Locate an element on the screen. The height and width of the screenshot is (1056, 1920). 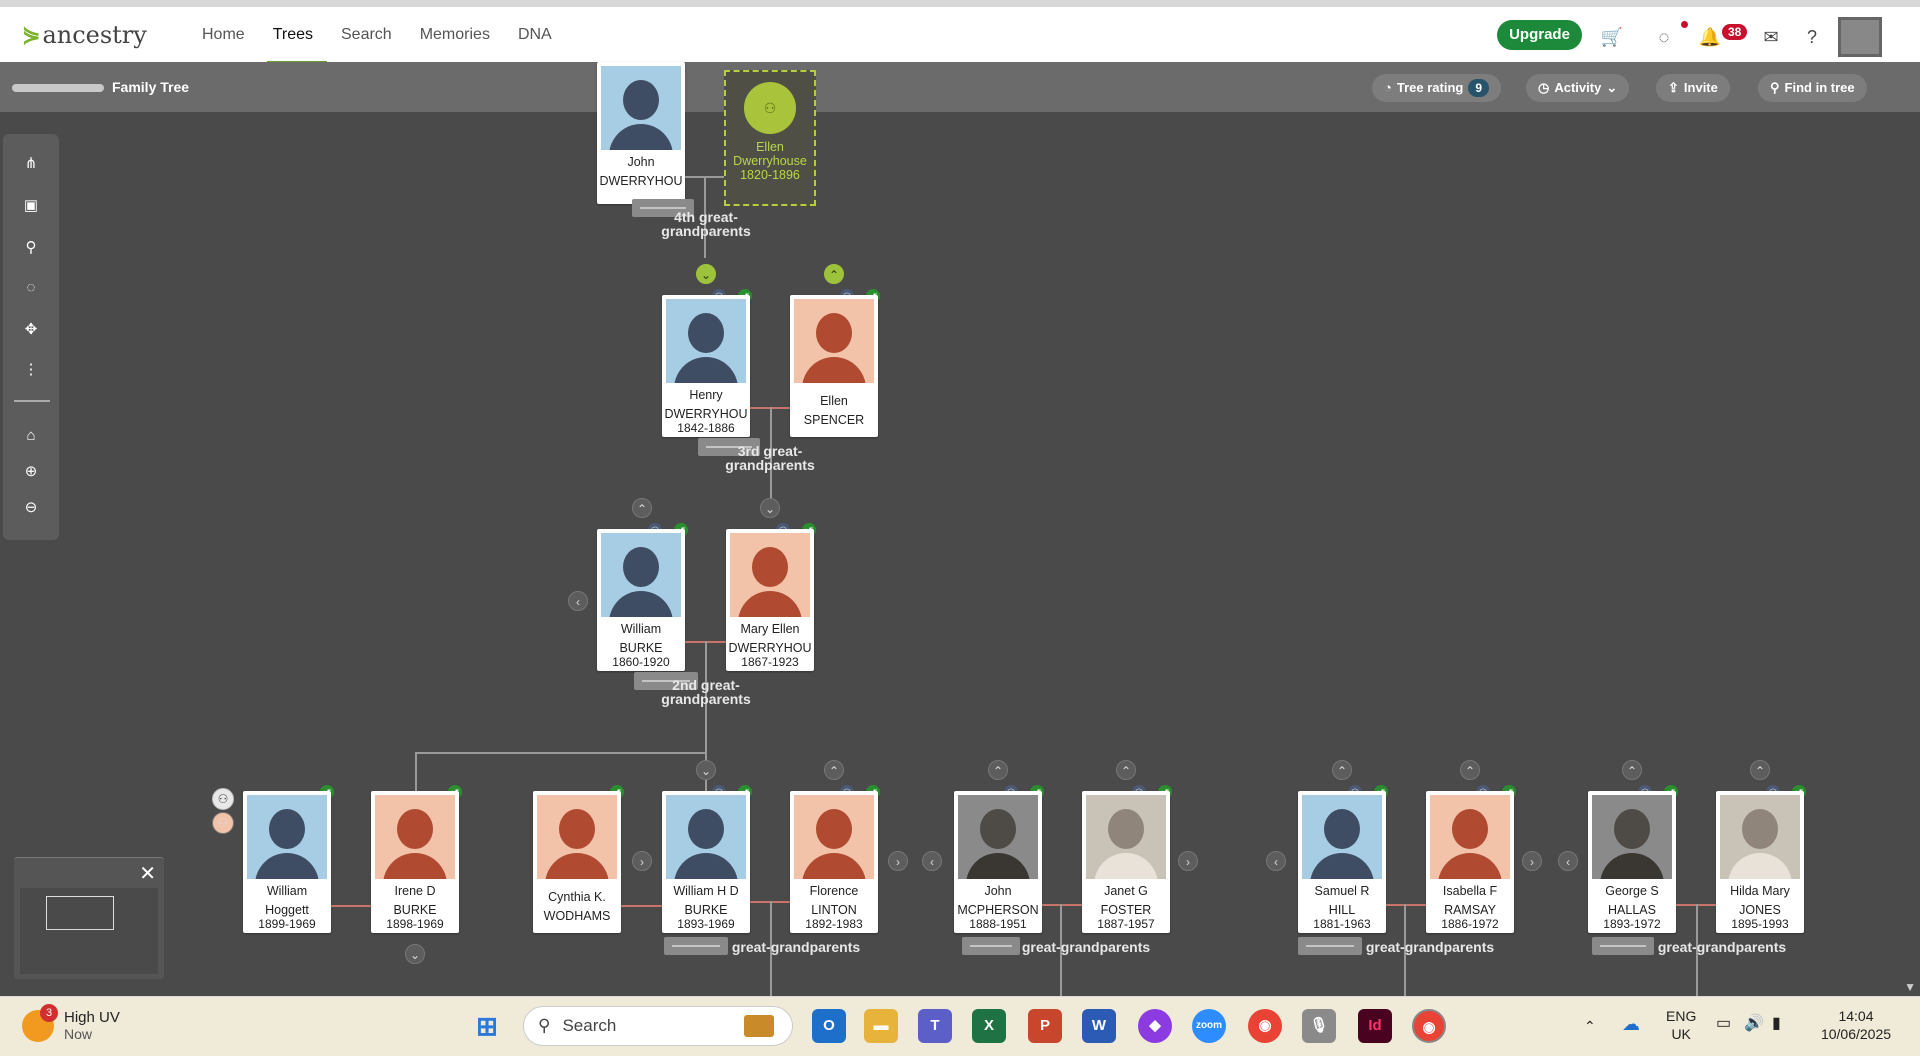
person-card-janet-foster: Janet G FOSTER 1887-1957 is located at coordinates (1126, 862).